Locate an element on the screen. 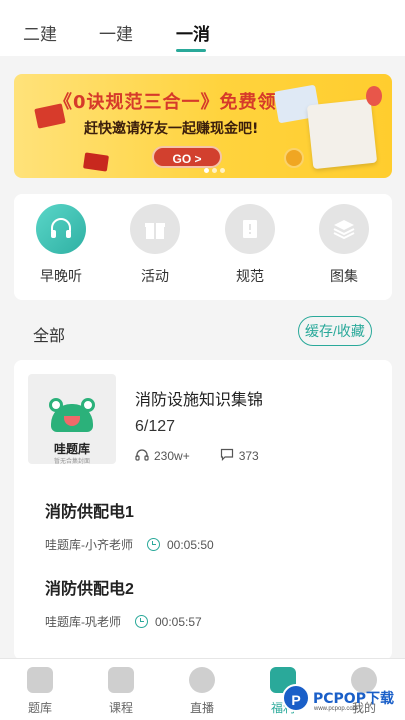 Image resolution: width=405 pixels, height=720 pixels. quick-item-activity: 活动 is located at coordinates (155, 245).